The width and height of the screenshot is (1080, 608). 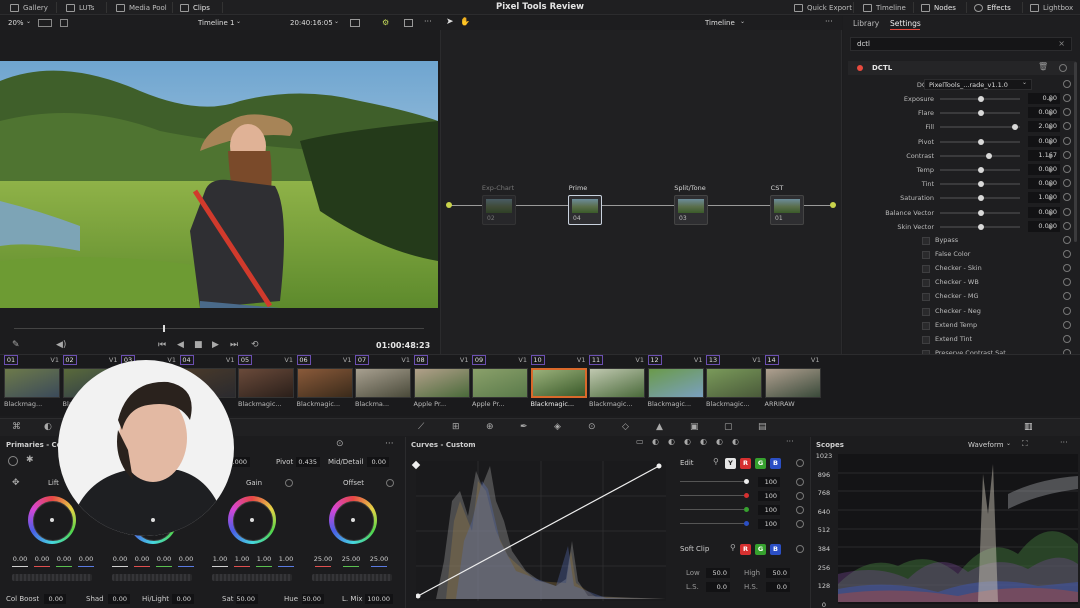 I want to click on offset-master-slider, so click(x=352, y=577).